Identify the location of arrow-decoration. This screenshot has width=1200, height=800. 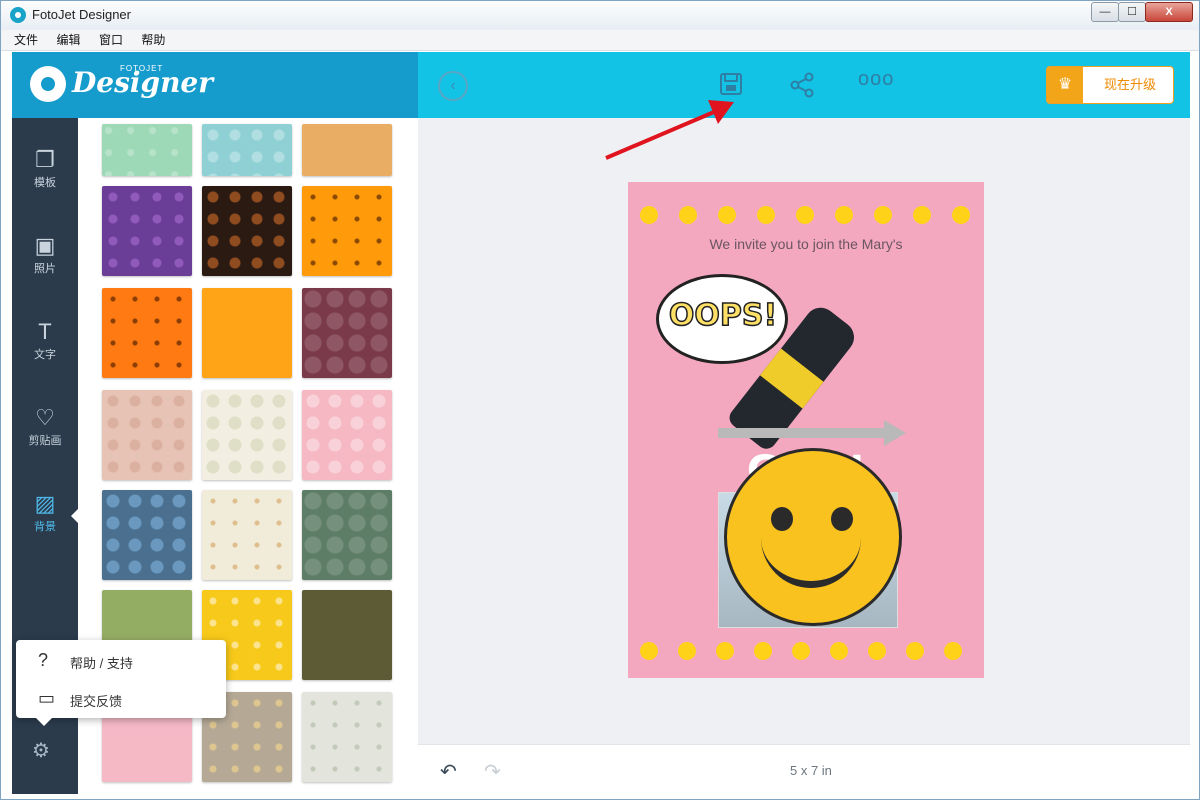
(803, 433).